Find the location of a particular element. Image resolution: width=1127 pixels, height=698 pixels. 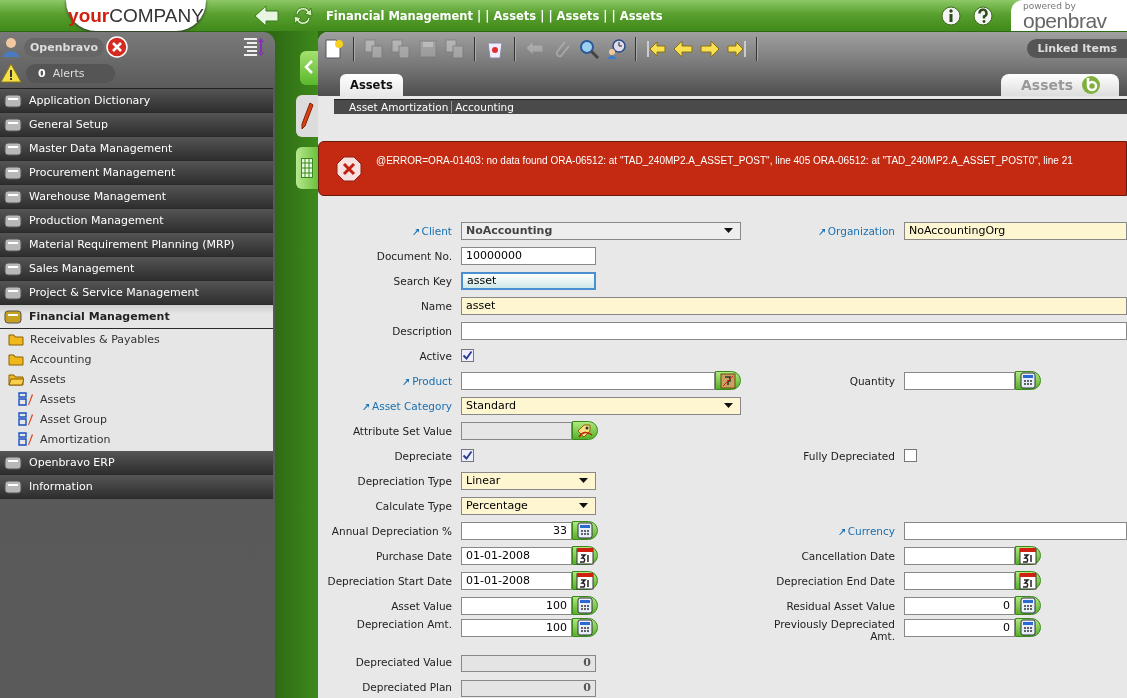

tab: Assets is located at coordinates (371, 85).